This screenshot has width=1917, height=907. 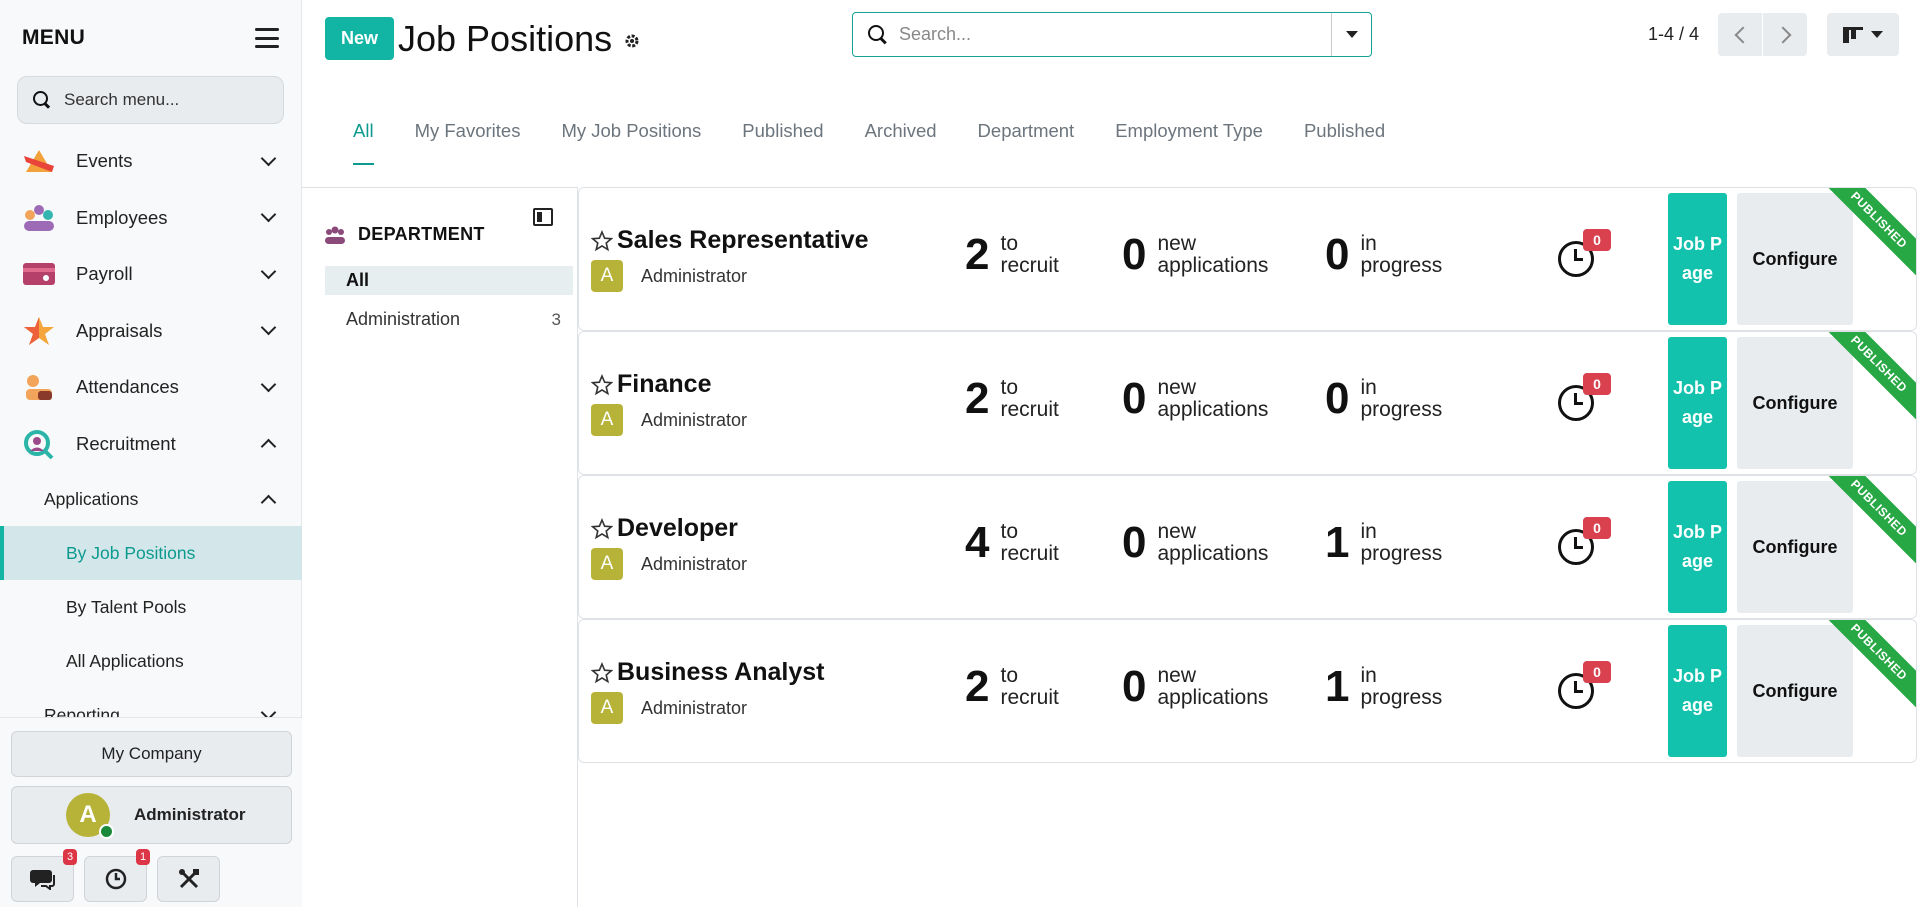 What do you see at coordinates (631, 136) in the screenshot?
I see `tab-my-job-positions: My Job Positions` at bounding box center [631, 136].